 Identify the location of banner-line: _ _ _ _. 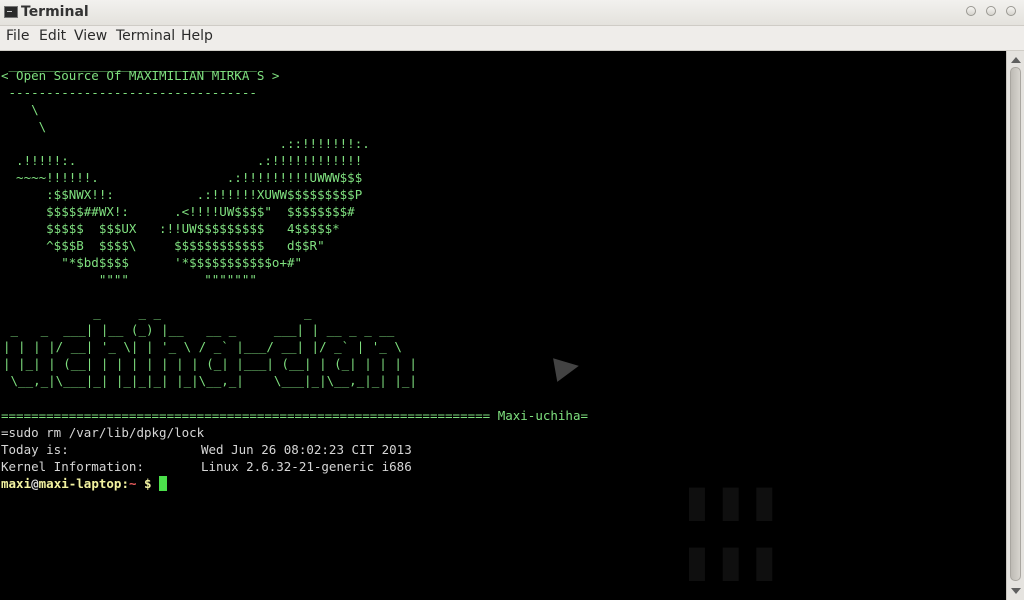
(157, 312).